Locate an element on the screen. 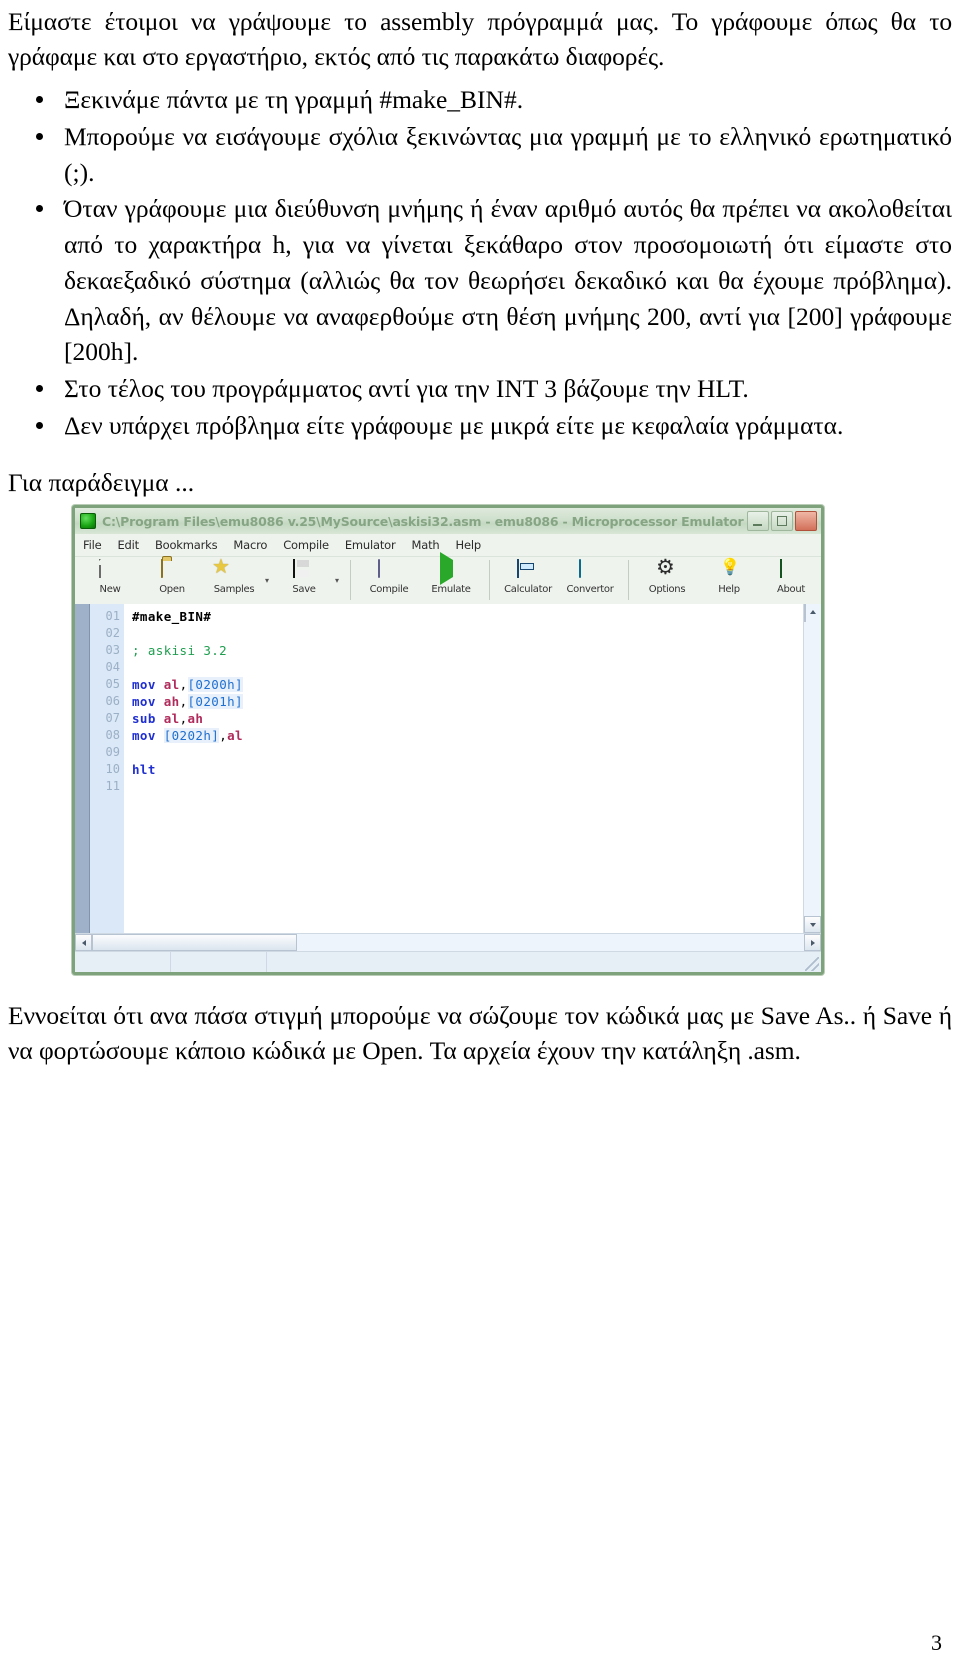 The image size is (960, 1678). line-number-gutter: 01 02 03 04 05 06 07 08 09 10 11 is located at coordinates (107, 768).